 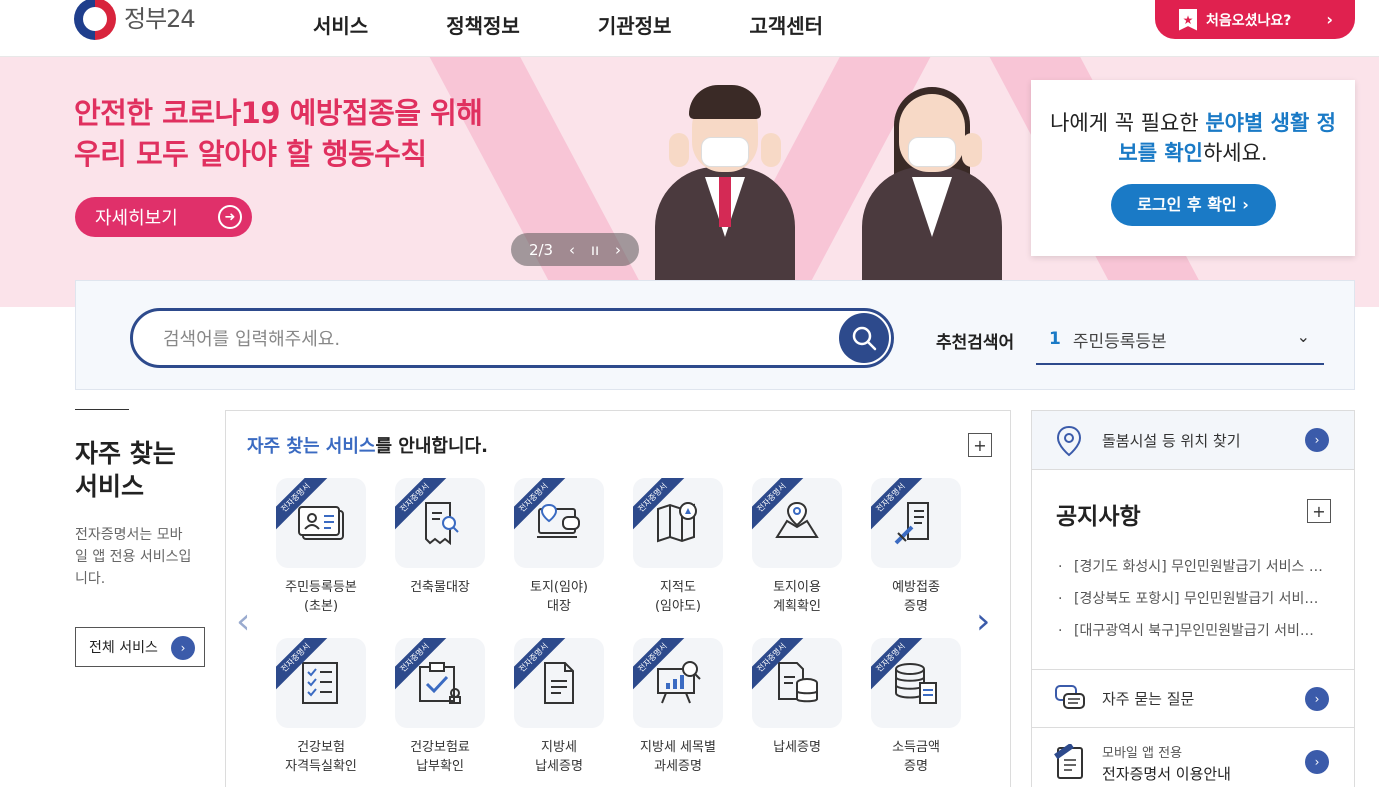 I want to click on clipboard-check-icon, so click(x=440, y=683).